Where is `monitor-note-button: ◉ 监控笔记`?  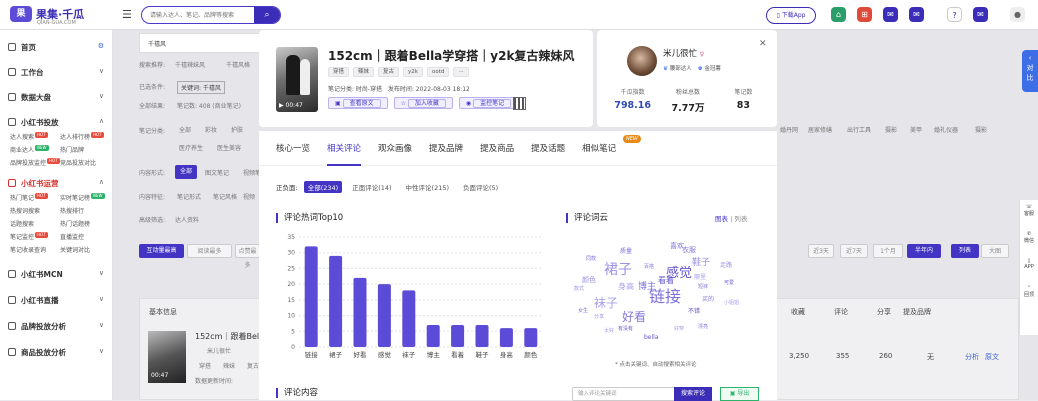
monitor-note-button: ◉ 监控笔记 is located at coordinates (488, 103).